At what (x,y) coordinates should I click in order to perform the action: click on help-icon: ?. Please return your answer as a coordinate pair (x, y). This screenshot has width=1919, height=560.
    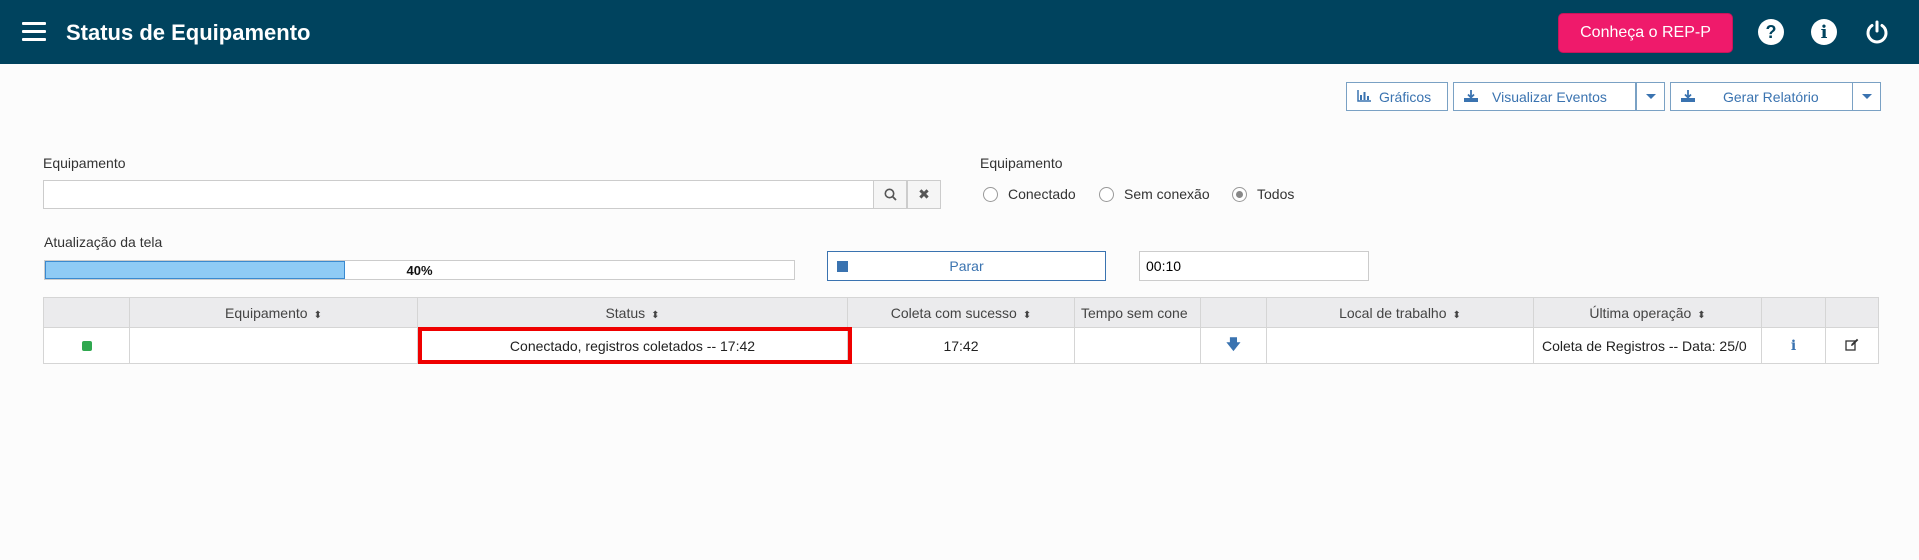
    Looking at the image, I should click on (1771, 32).